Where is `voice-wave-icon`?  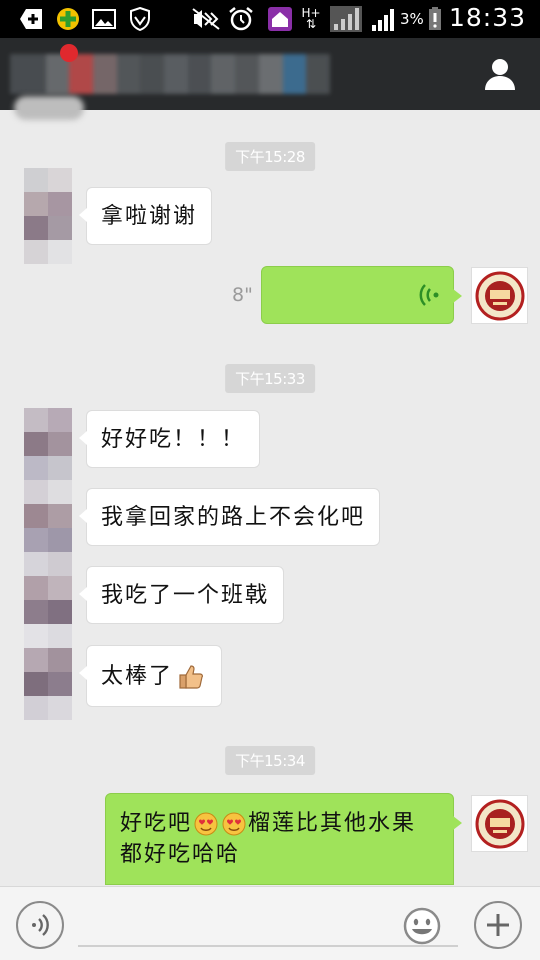
voice-wave-icon is located at coordinates (429, 295).